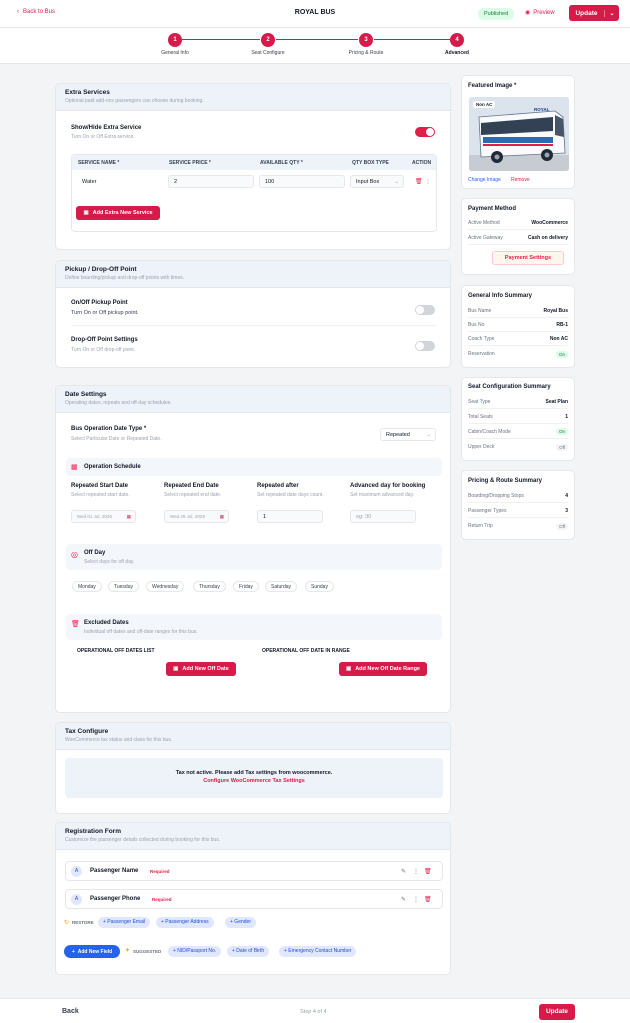  What do you see at coordinates (196, 516) in the screenshot?
I see `end-date-input: Wed 29 Jul, 2026 ▦` at bounding box center [196, 516].